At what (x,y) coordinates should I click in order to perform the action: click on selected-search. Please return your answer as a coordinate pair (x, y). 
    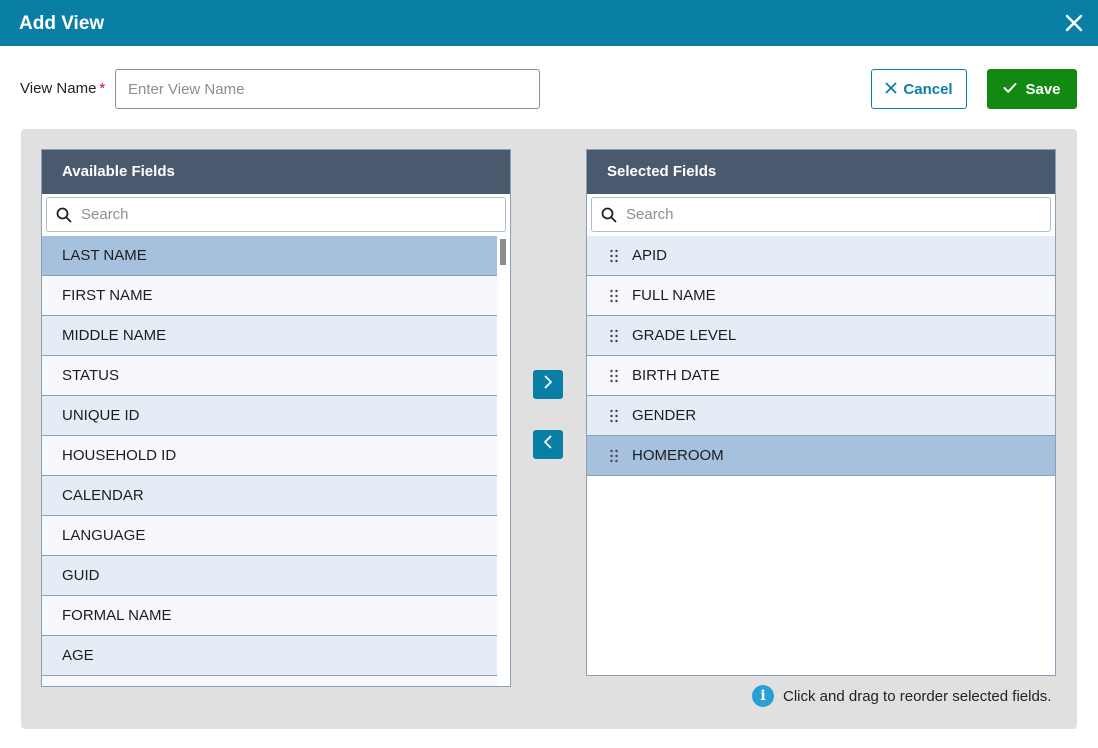
    Looking at the image, I should click on (821, 214).